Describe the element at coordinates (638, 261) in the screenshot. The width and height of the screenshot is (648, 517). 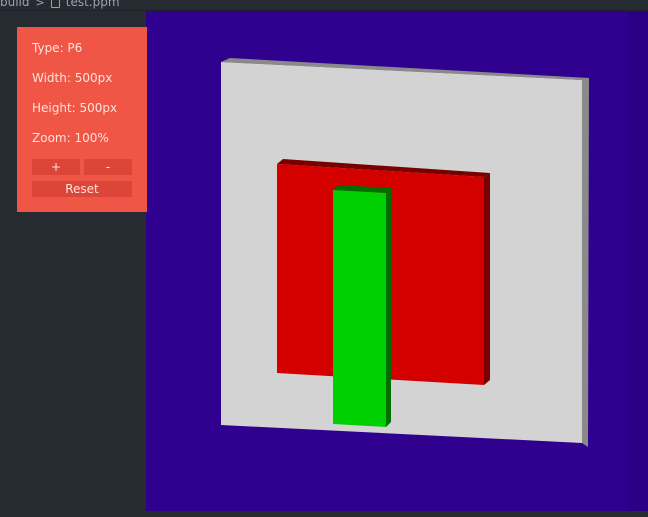
I see `ppm-image-edge-shade` at that location.